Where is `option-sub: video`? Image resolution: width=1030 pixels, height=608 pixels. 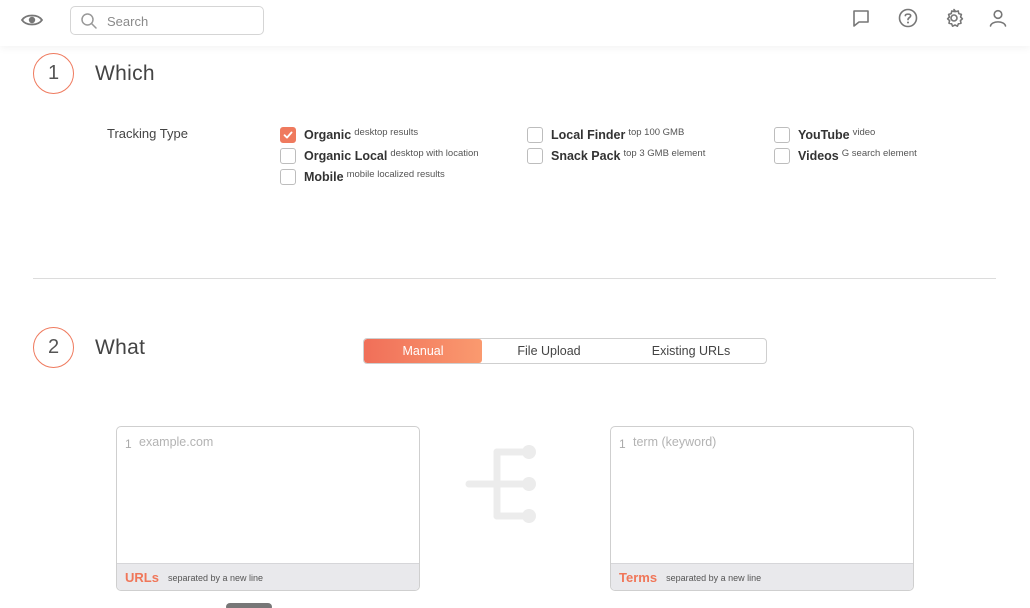
option-sub: video is located at coordinates (864, 132).